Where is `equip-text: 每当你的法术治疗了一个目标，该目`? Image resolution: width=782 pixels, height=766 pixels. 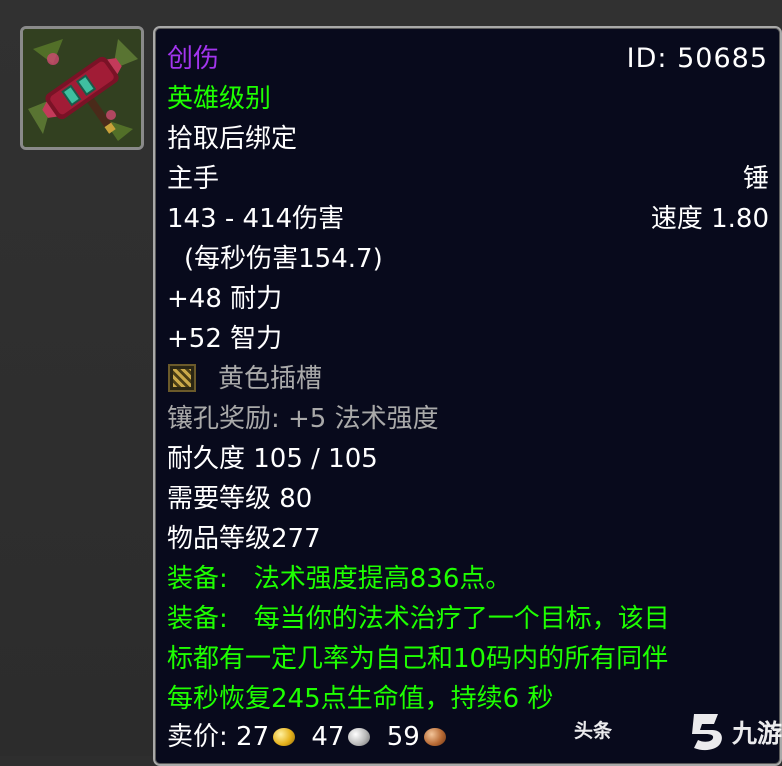 equip-text: 每当你的法术治疗了一个目标，该目 is located at coordinates (461, 619).